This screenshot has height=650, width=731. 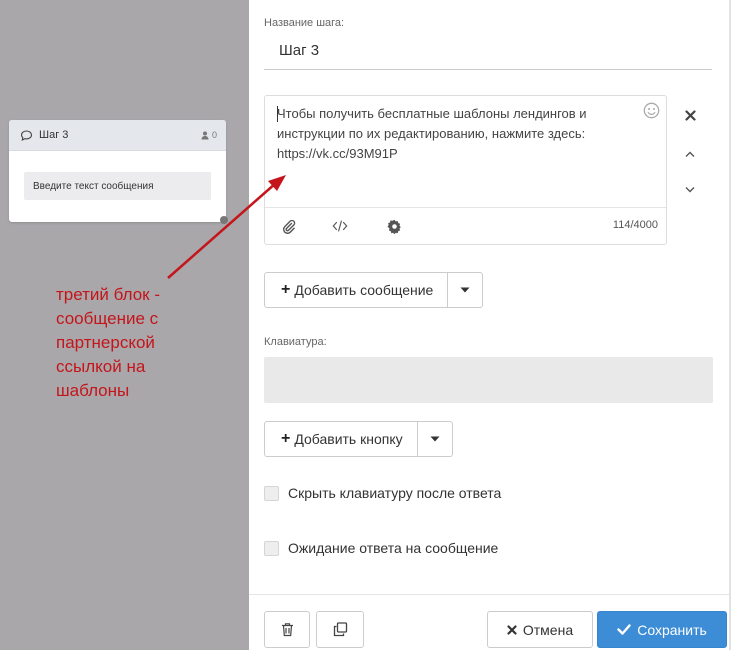 What do you see at coordinates (624, 629) in the screenshot?
I see `check-icon` at bounding box center [624, 629].